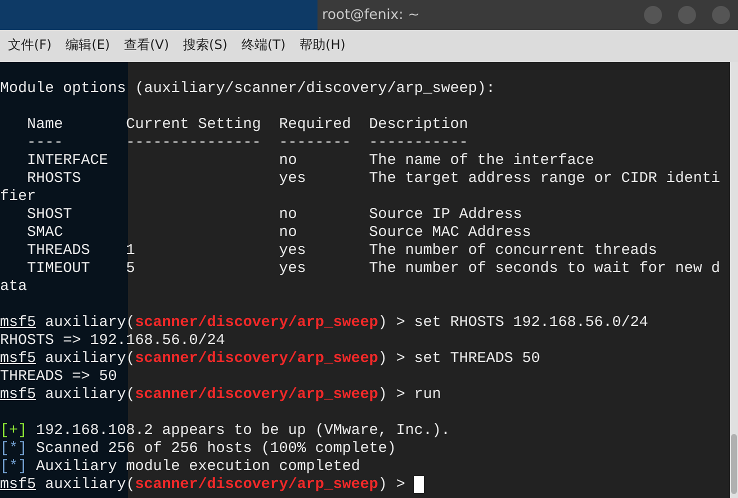  I want to click on terminal-line: ---- --------------- -------- -----------, so click(247, 143).